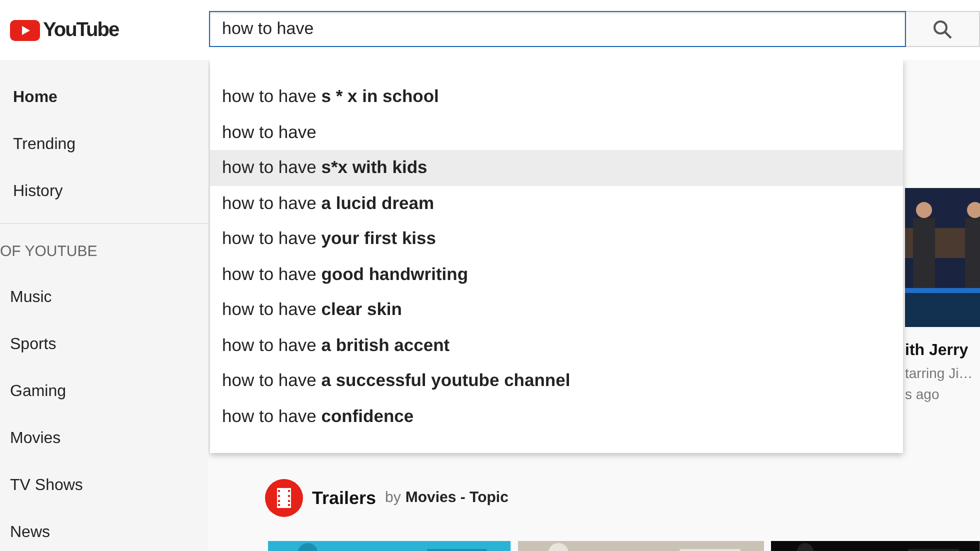  I want to click on suggestion-item: how to have a british accent, so click(556, 345).